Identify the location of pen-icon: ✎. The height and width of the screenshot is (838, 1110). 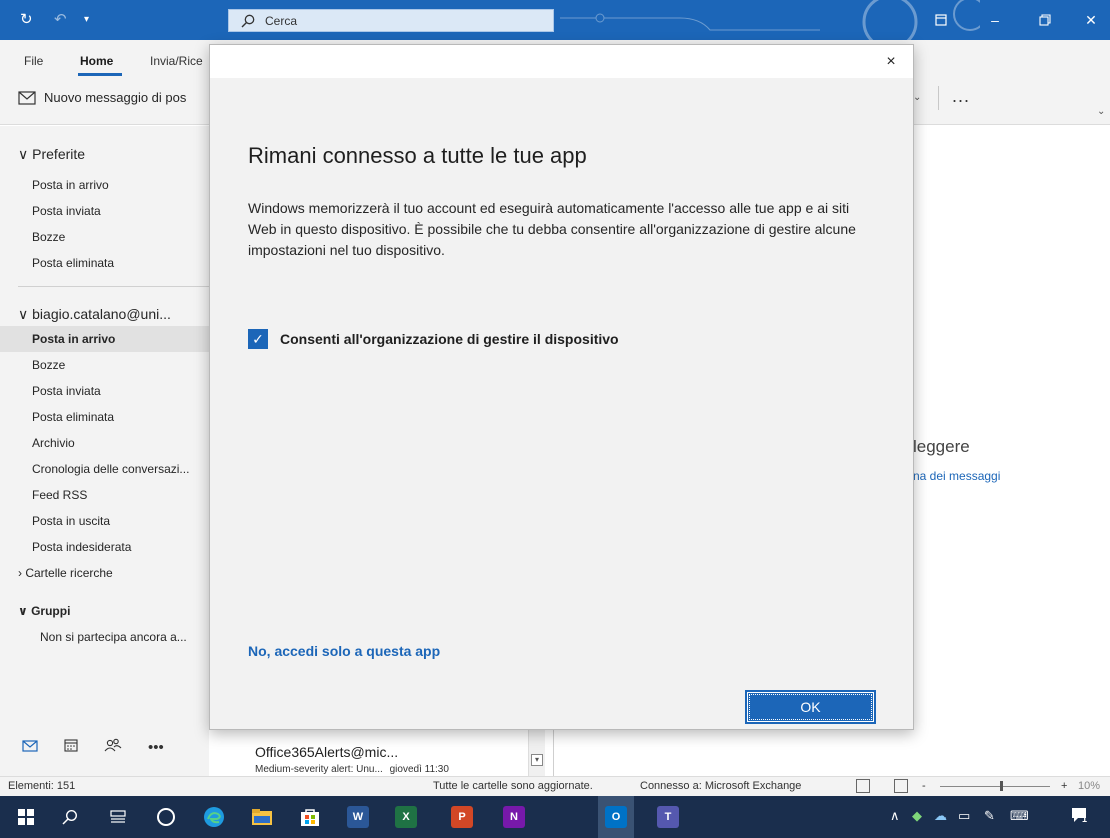
(989, 816).